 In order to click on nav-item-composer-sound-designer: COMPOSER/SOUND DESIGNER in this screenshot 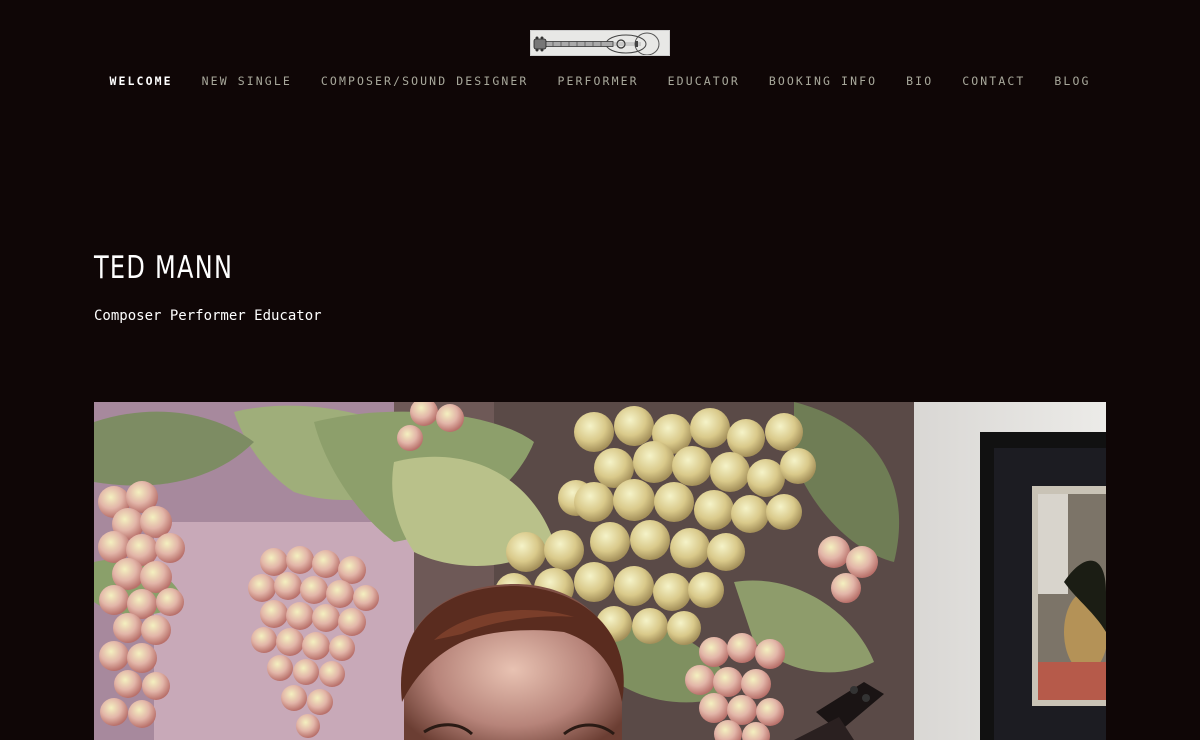, I will do `click(425, 81)`.